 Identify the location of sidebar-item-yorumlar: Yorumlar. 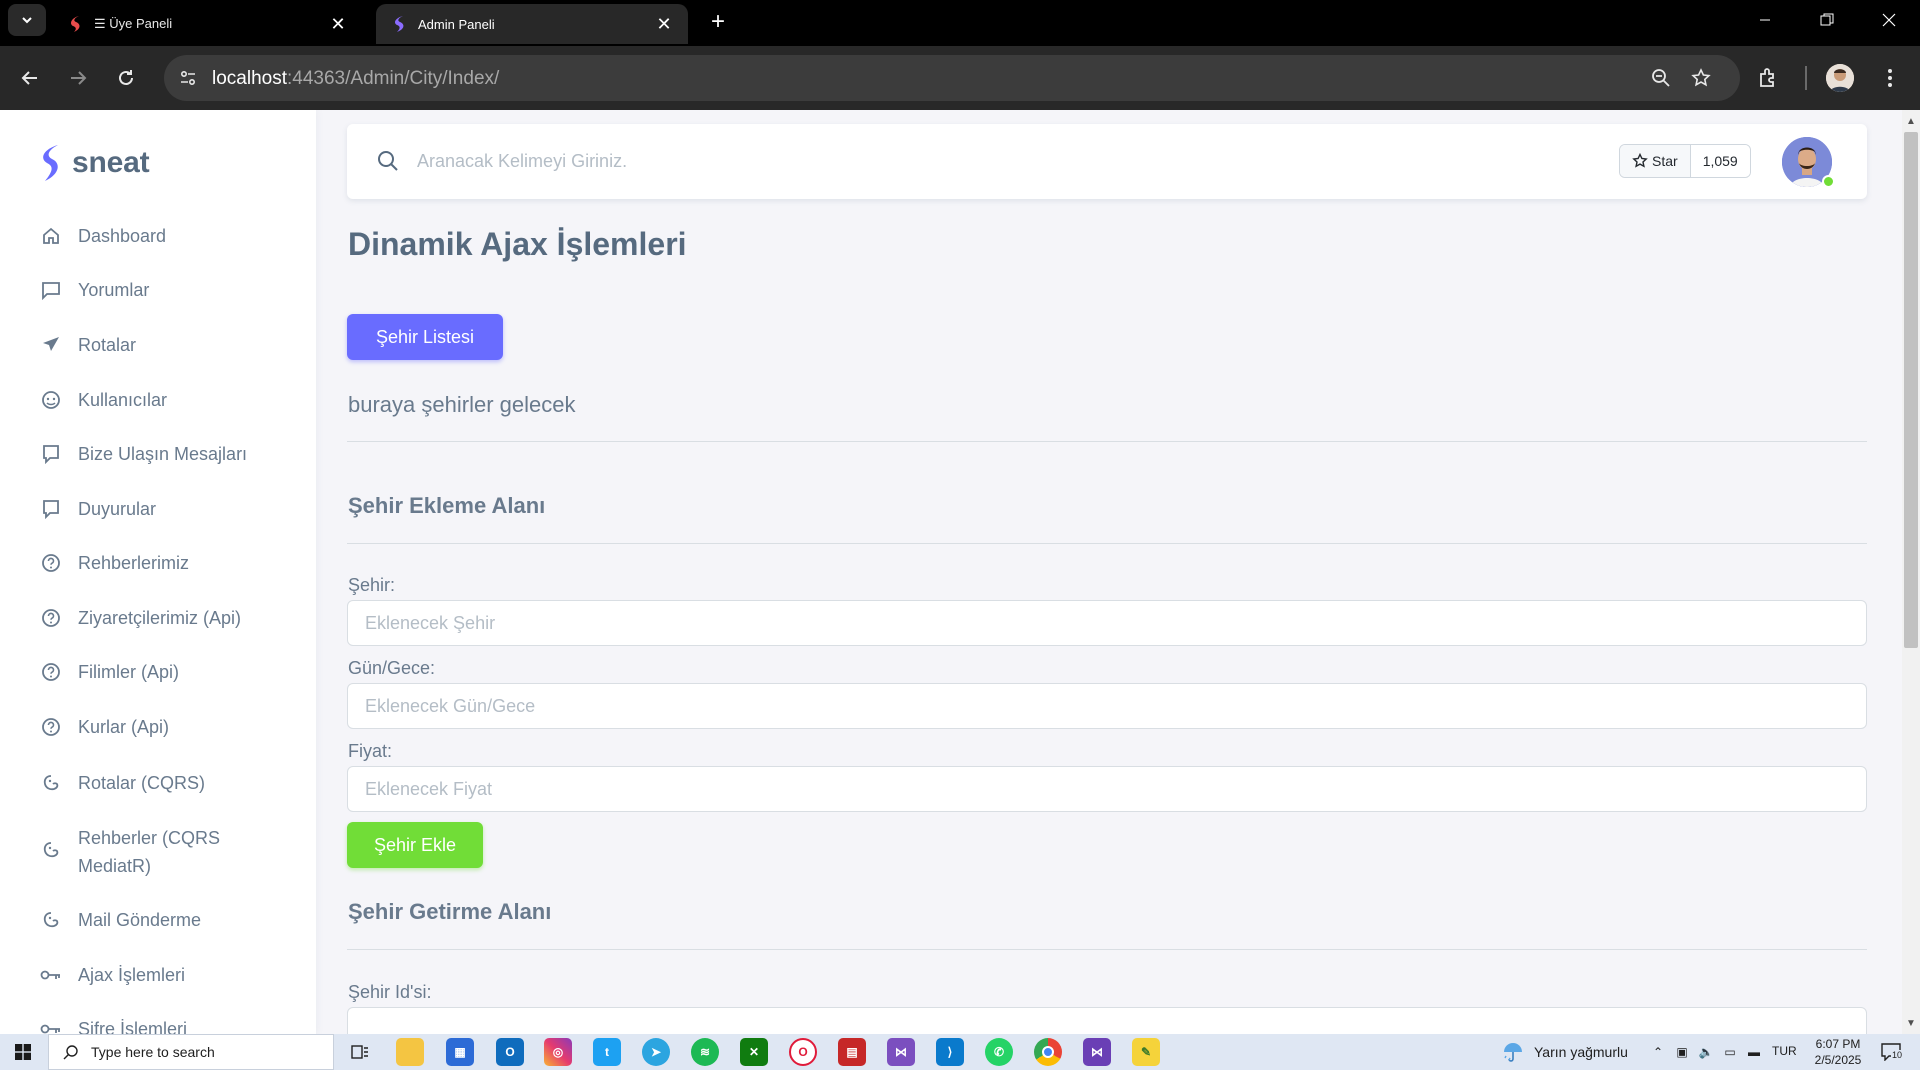
(175, 290).